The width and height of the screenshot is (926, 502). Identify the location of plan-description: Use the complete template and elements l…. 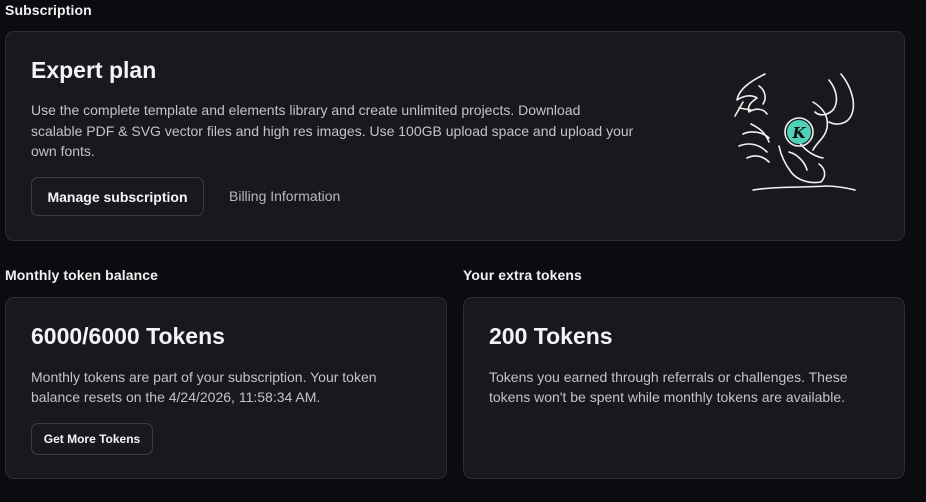
(351, 131).